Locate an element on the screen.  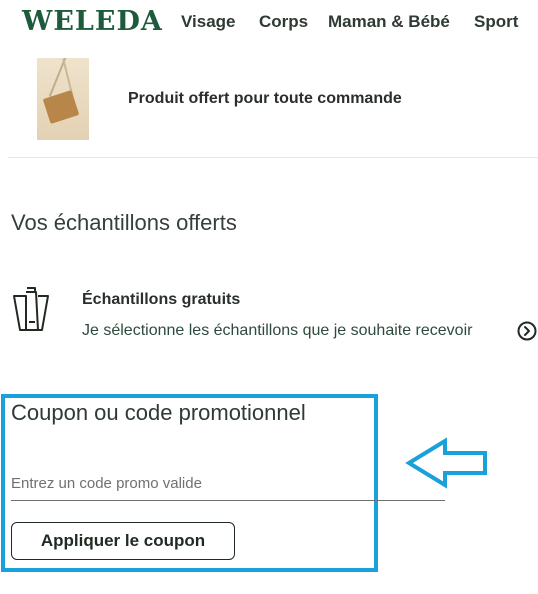
samples-heading: Échantillons gratuits is located at coordinates (161, 299).